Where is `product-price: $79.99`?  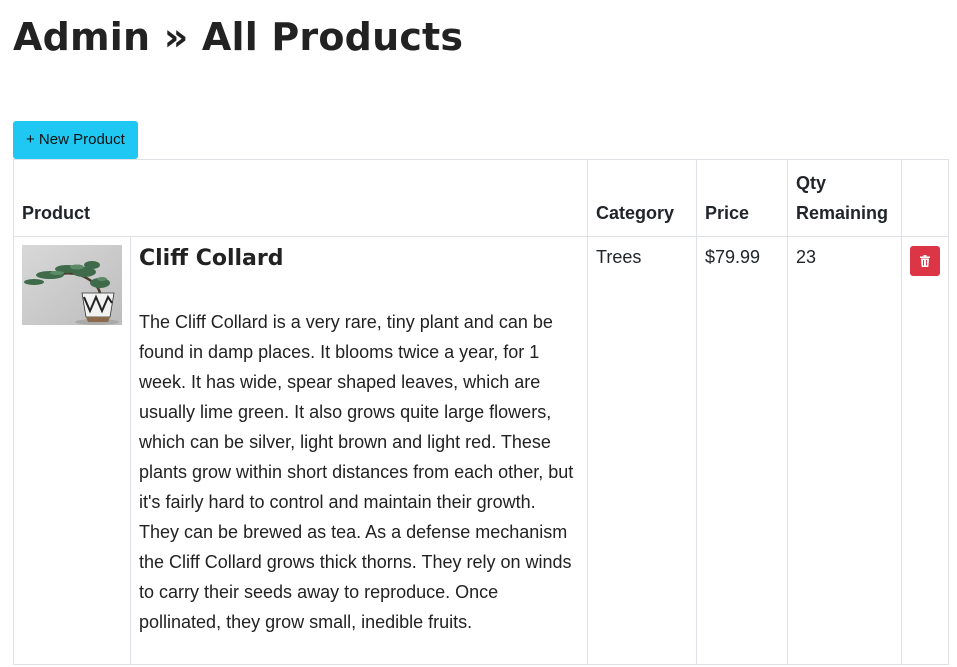
product-price: $79.99 is located at coordinates (733, 257).